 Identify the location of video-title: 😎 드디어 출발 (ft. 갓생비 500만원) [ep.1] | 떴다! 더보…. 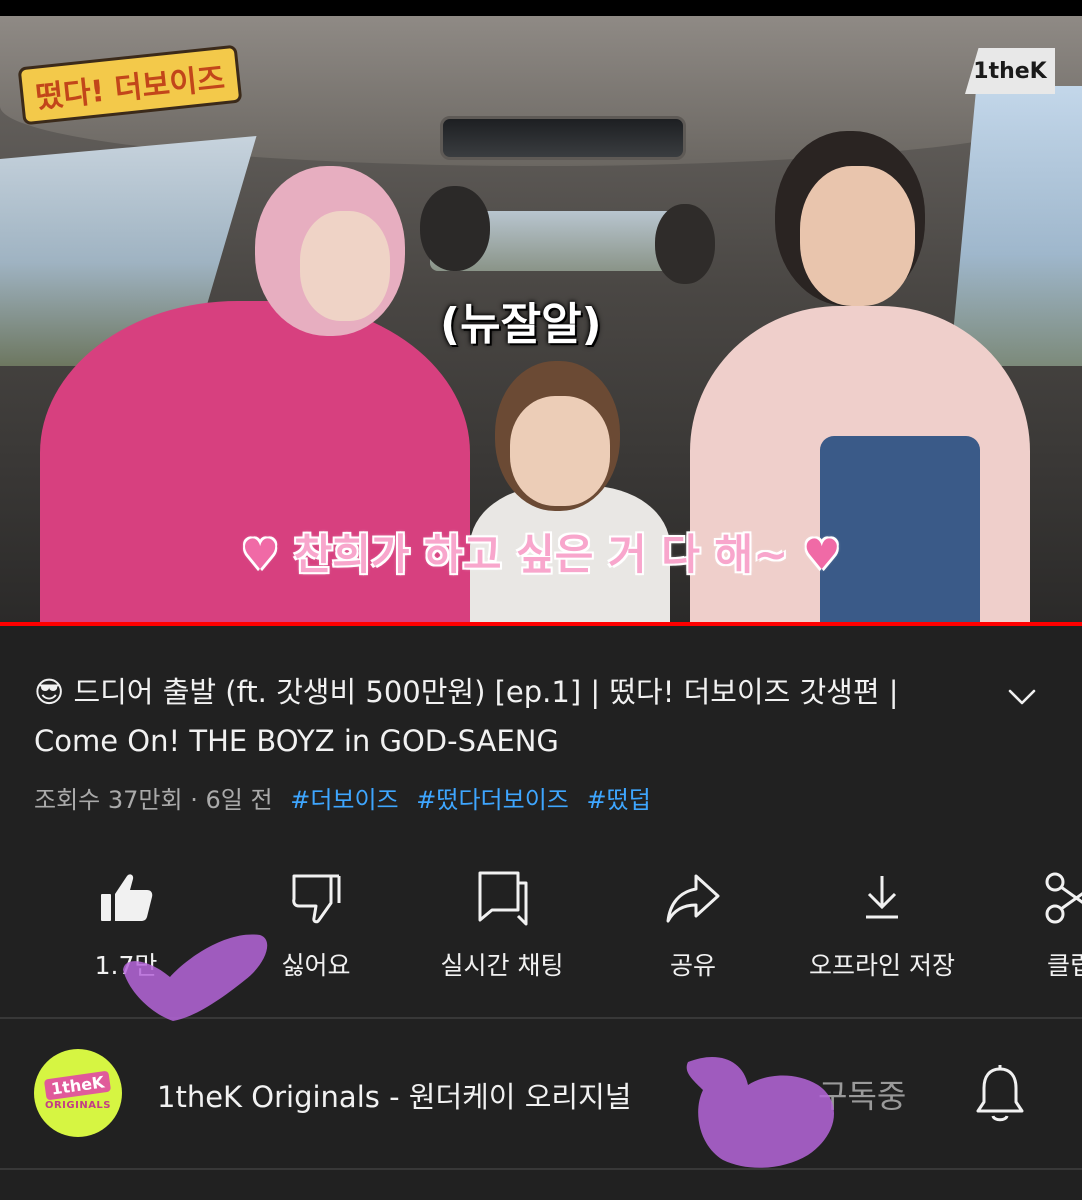
(509, 717).